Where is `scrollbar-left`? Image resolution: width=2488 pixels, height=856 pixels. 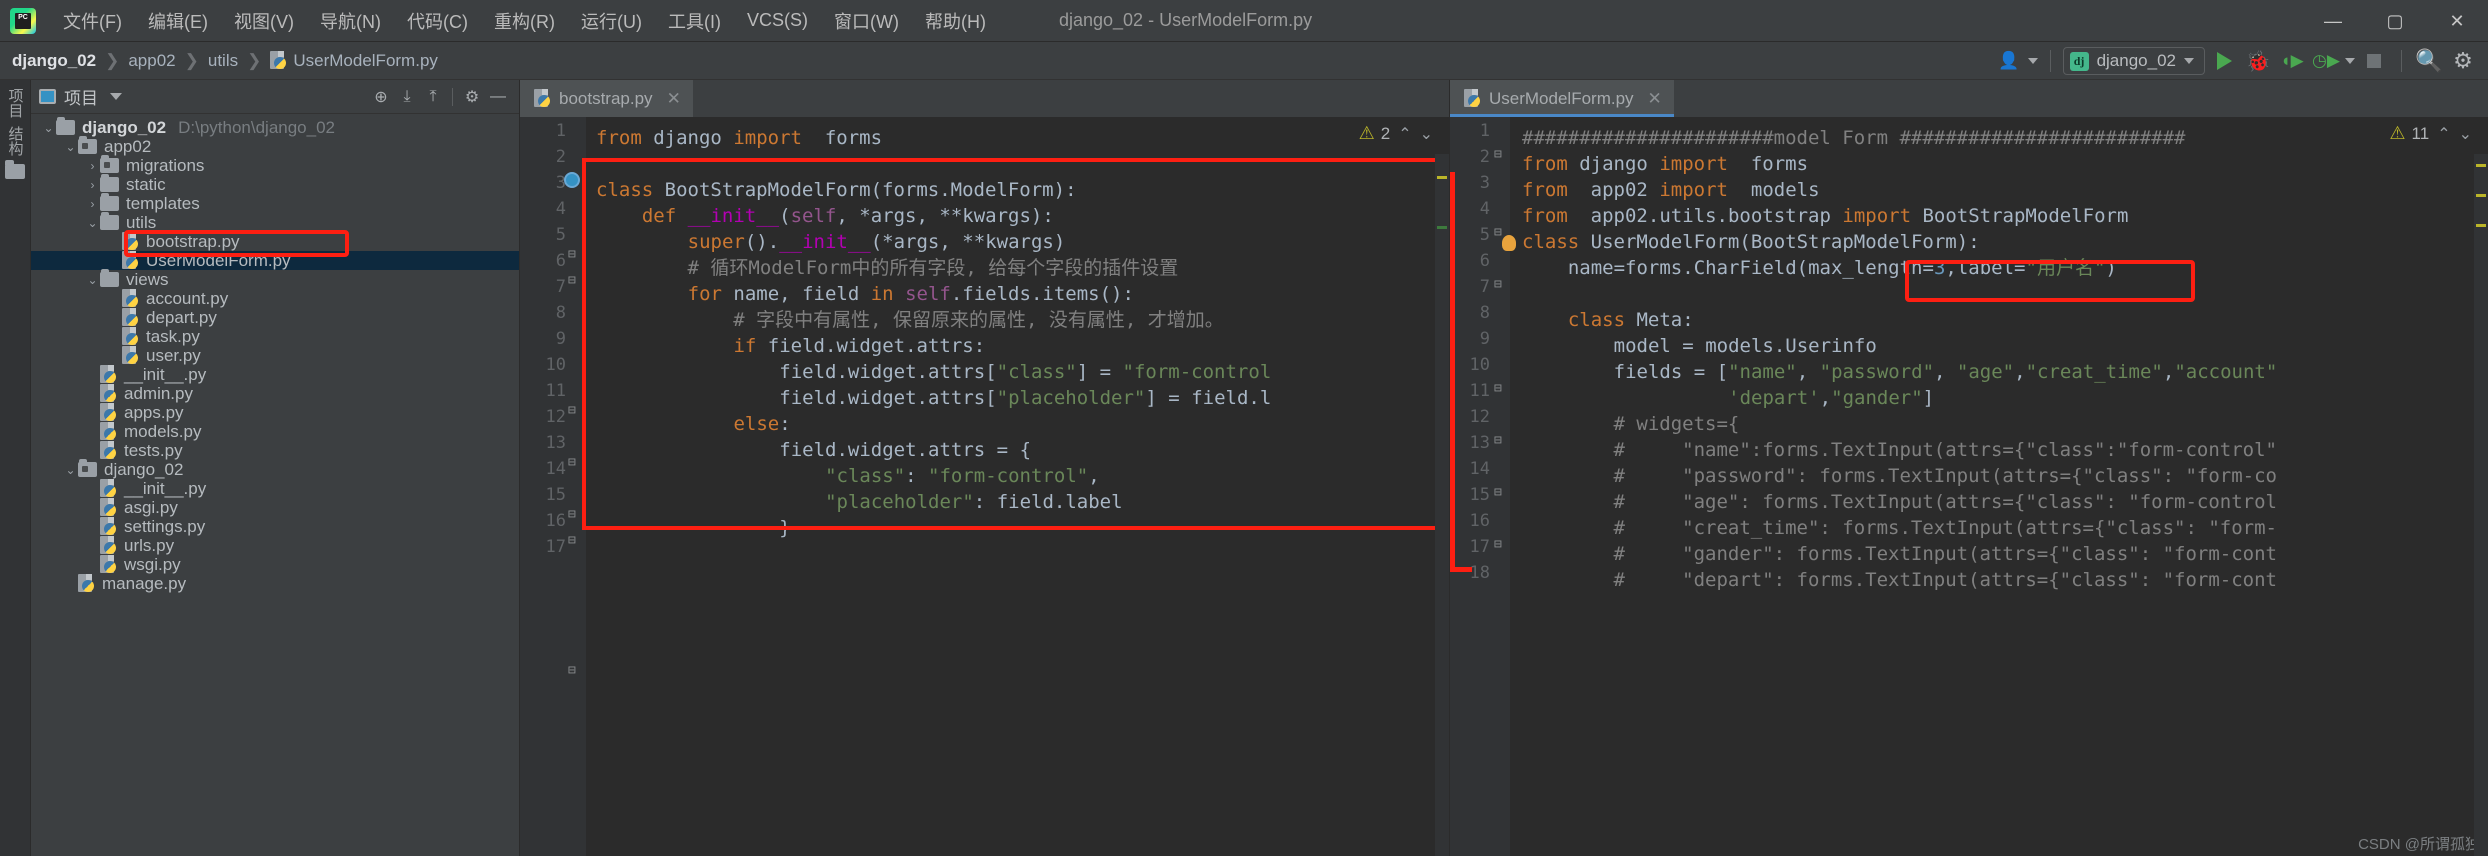
scrollbar-left is located at coordinates (1442, 505).